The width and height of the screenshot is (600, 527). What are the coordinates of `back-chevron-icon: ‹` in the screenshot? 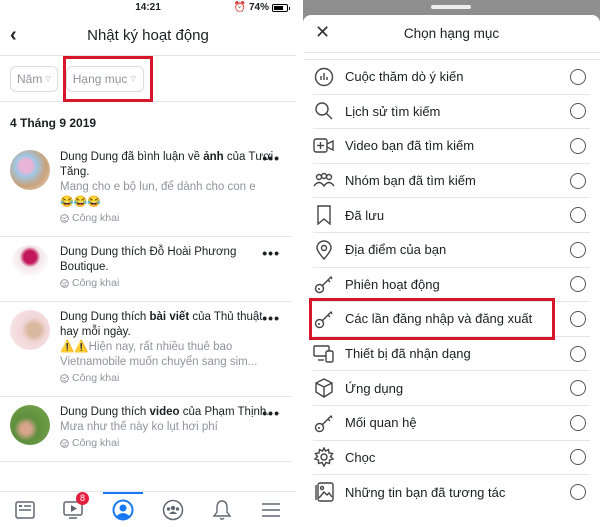 It's located at (13, 35).